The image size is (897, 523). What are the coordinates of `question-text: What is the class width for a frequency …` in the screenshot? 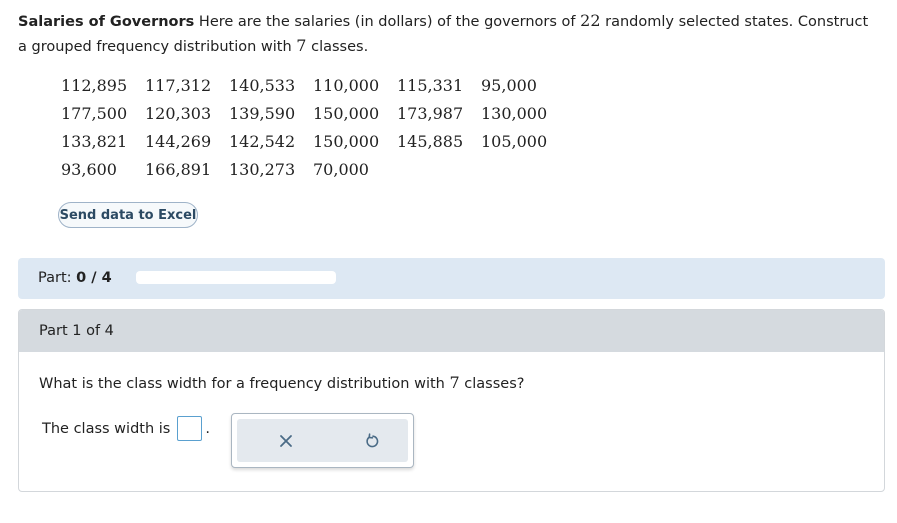 It's located at (281, 382).